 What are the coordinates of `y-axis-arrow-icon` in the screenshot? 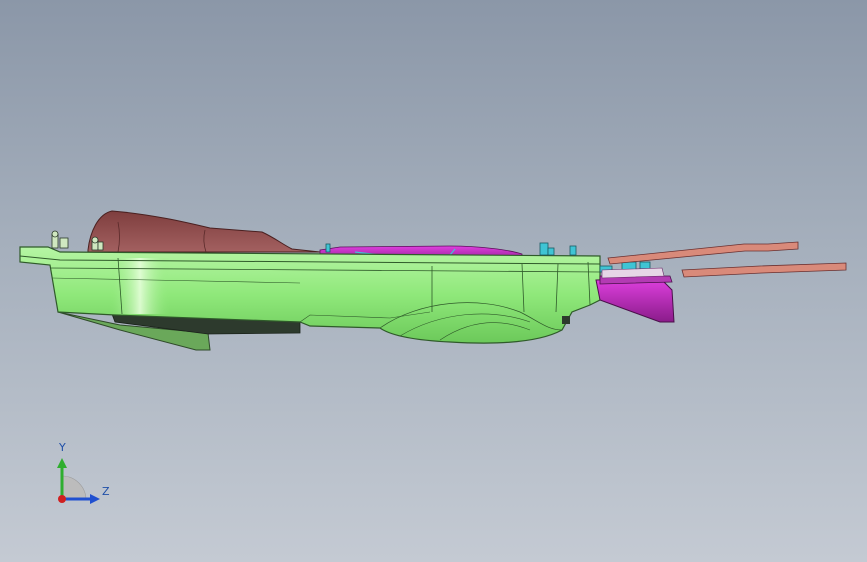 It's located at (62, 463).